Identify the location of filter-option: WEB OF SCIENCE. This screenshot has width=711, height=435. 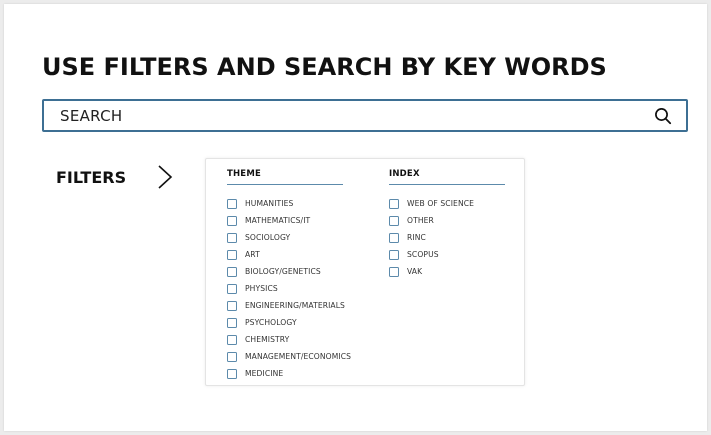
(431, 203).